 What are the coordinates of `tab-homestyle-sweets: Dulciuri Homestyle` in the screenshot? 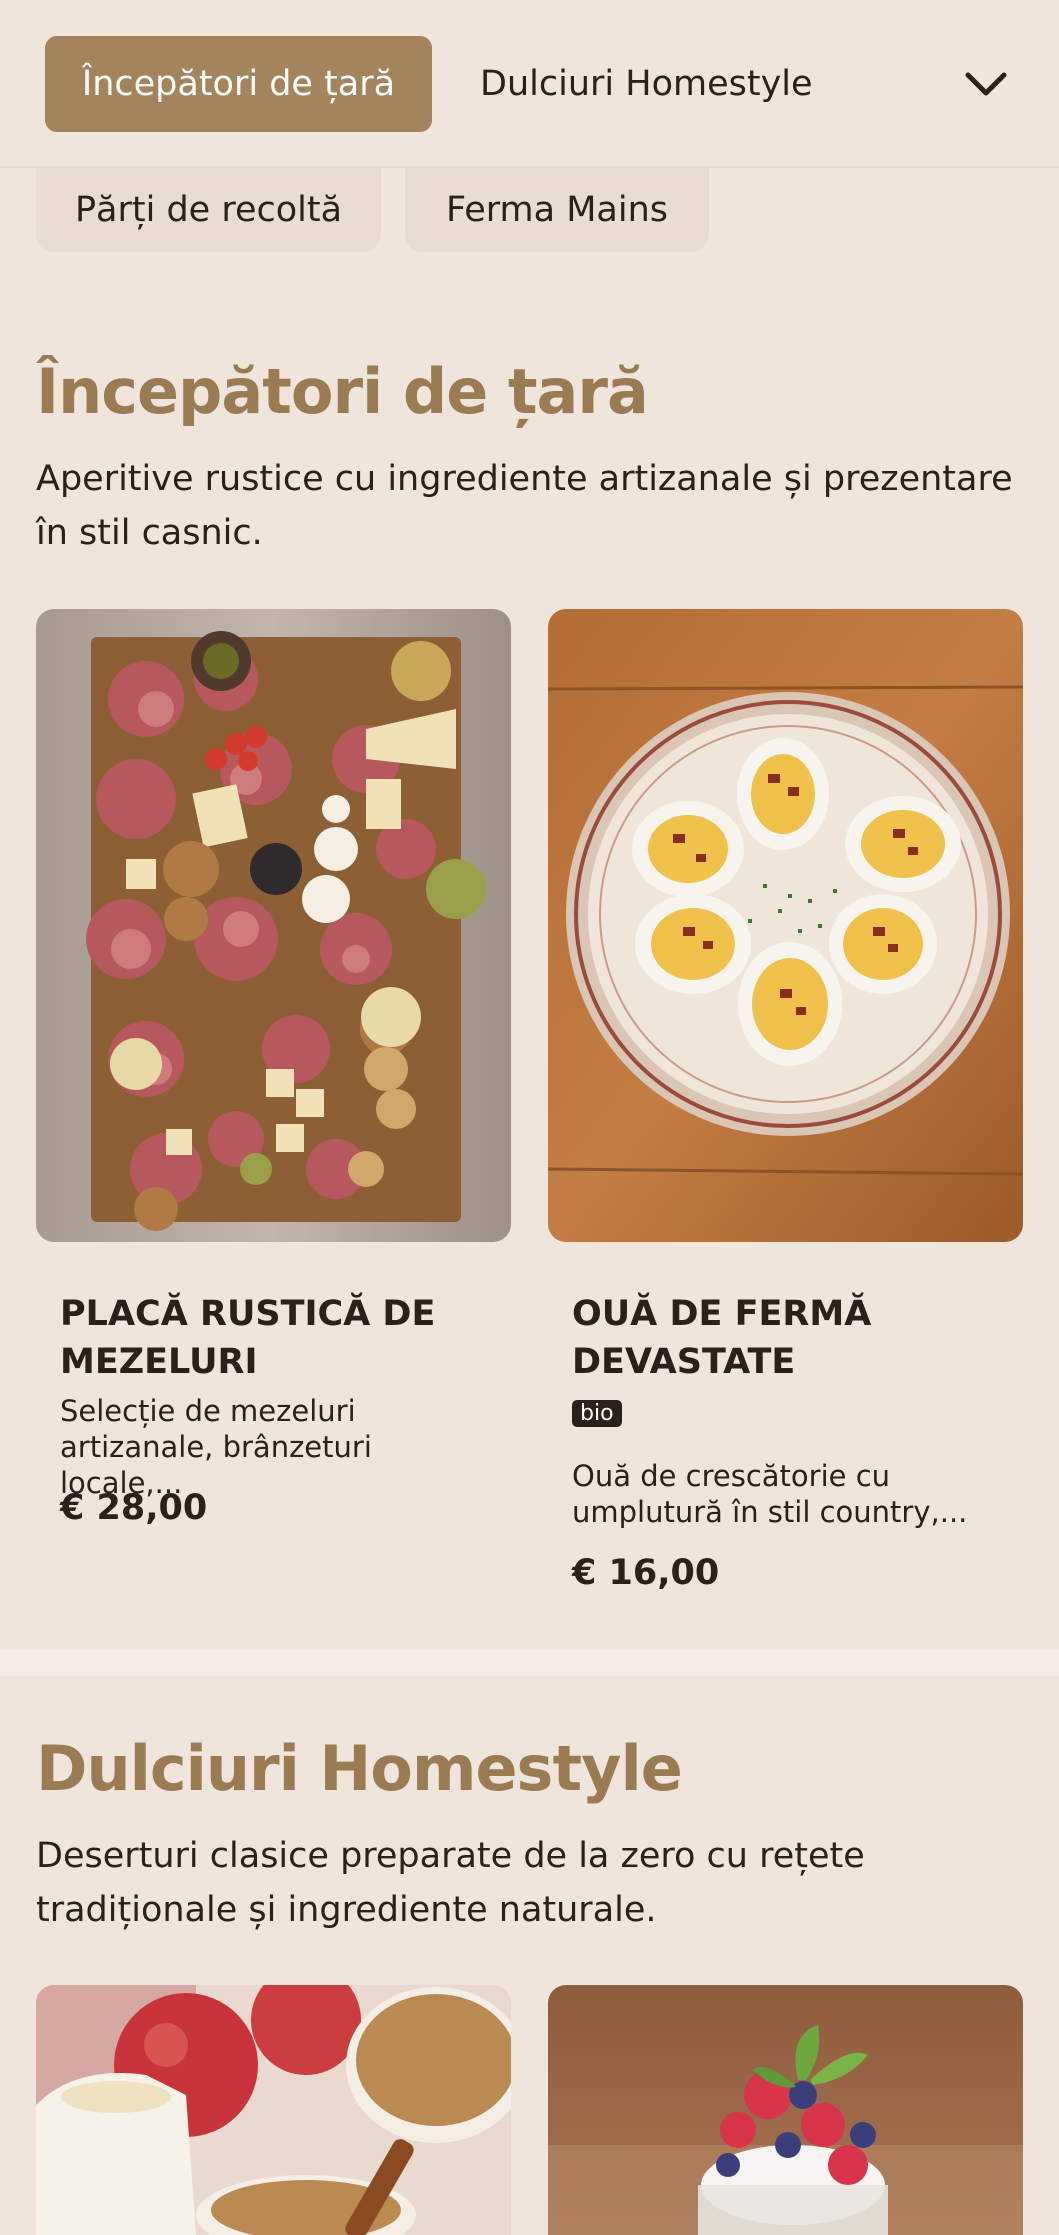 It's located at (646, 84).